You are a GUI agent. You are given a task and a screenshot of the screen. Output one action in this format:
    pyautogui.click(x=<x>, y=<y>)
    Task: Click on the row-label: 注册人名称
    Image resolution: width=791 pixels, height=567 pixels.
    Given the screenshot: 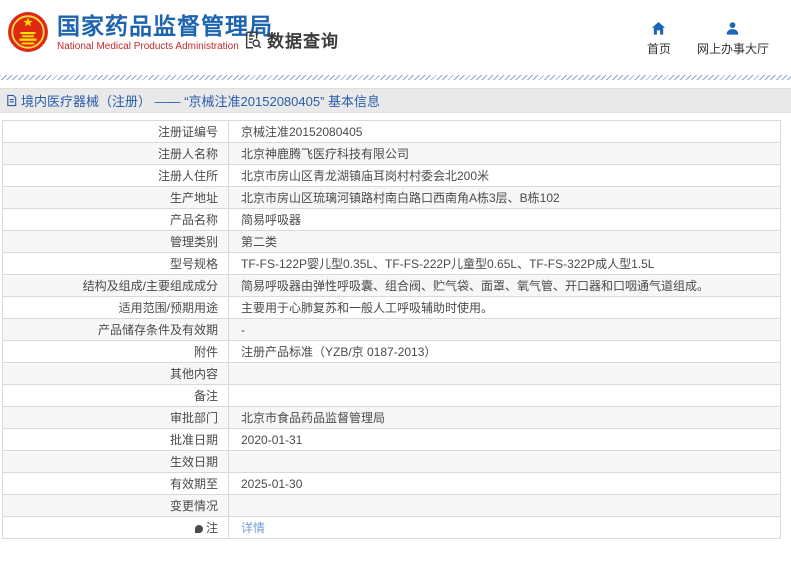 What is the action you would take?
    pyautogui.click(x=115, y=153)
    